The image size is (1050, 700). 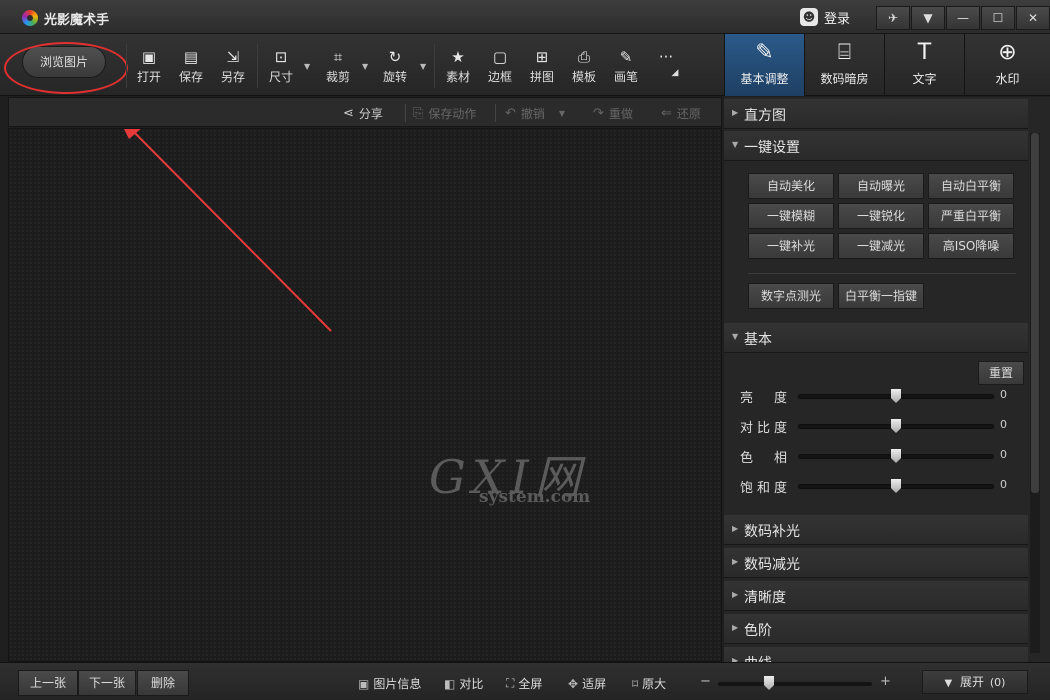 What do you see at coordinates (791, 216) in the screenshot?
I see `one-click-blur-button: 一键模糊` at bounding box center [791, 216].